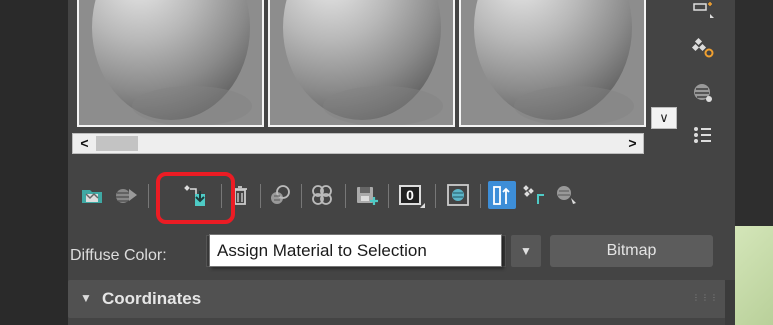 This screenshot has height=325, width=773. What do you see at coordinates (703, 47) in the screenshot?
I see `backlight-icon` at bounding box center [703, 47].